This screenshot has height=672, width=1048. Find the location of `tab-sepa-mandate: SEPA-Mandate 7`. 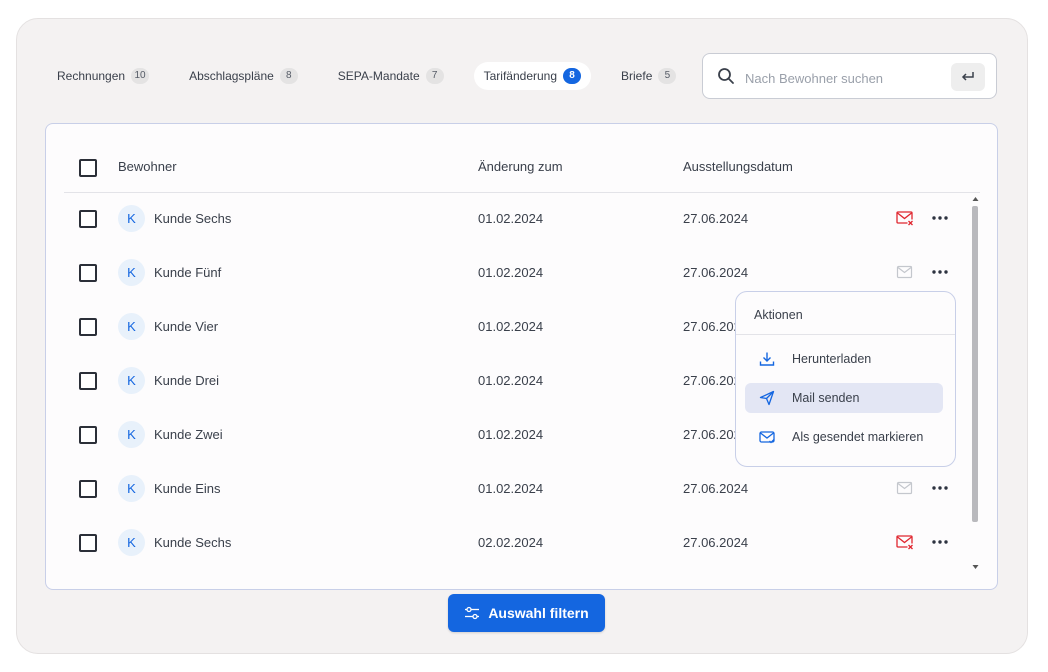

tab-sepa-mandate: SEPA-Mandate 7 is located at coordinates (391, 76).